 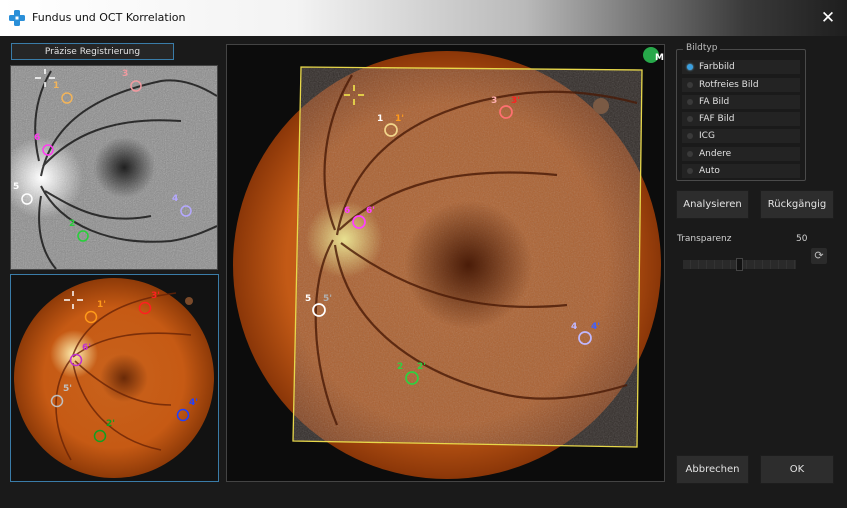 I want to click on main-marker-label: 4, so click(x=574, y=327).